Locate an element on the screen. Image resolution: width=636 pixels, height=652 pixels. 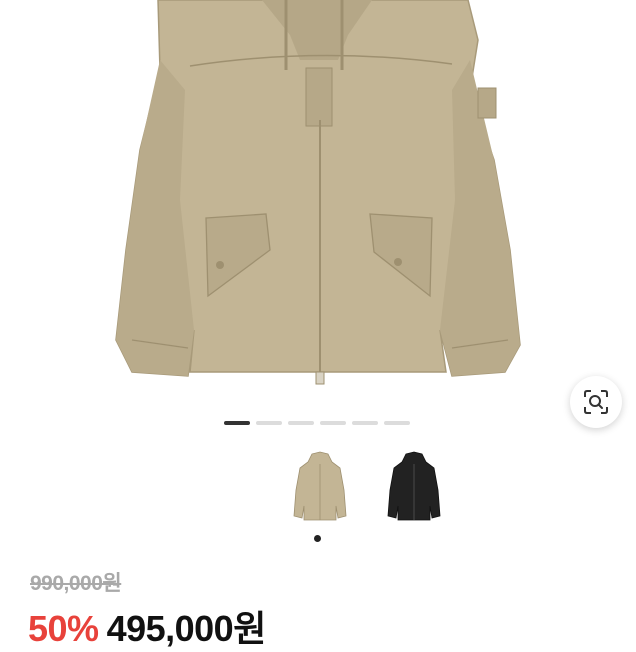
discount-rate: 50% is located at coordinates (63, 628).